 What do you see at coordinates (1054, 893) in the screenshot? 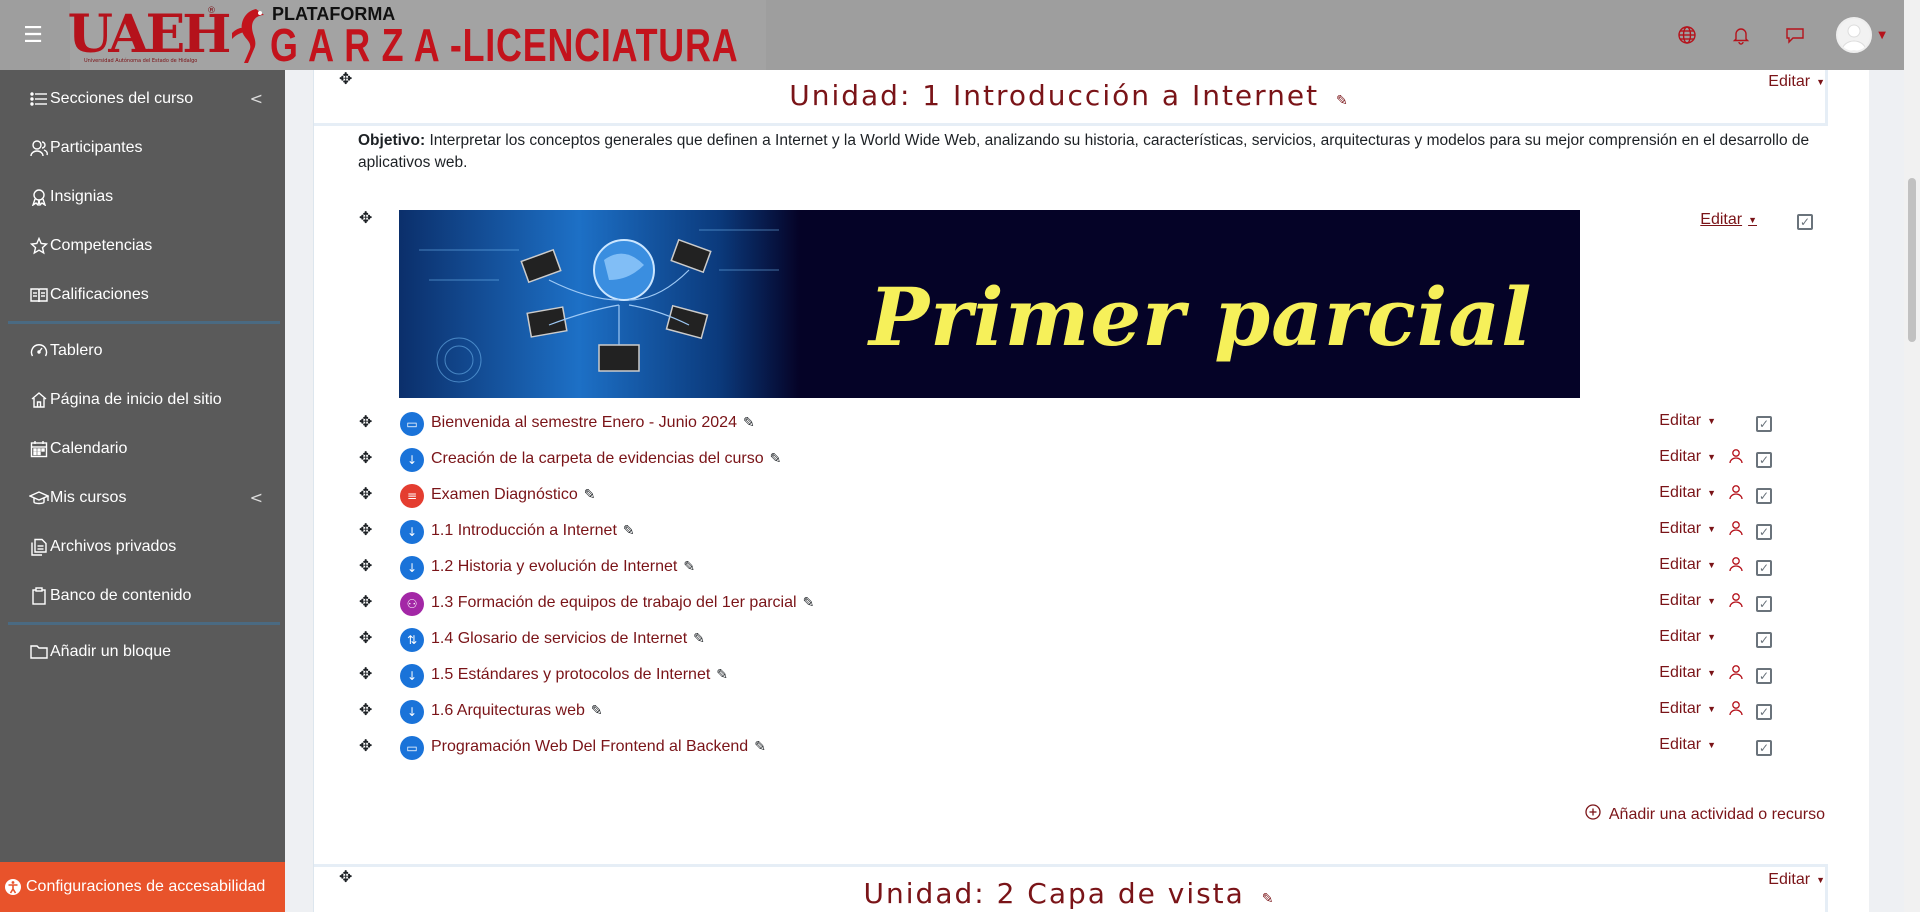
I see `section-title-text: Unidad: 2 Capa de vista` at bounding box center [1054, 893].